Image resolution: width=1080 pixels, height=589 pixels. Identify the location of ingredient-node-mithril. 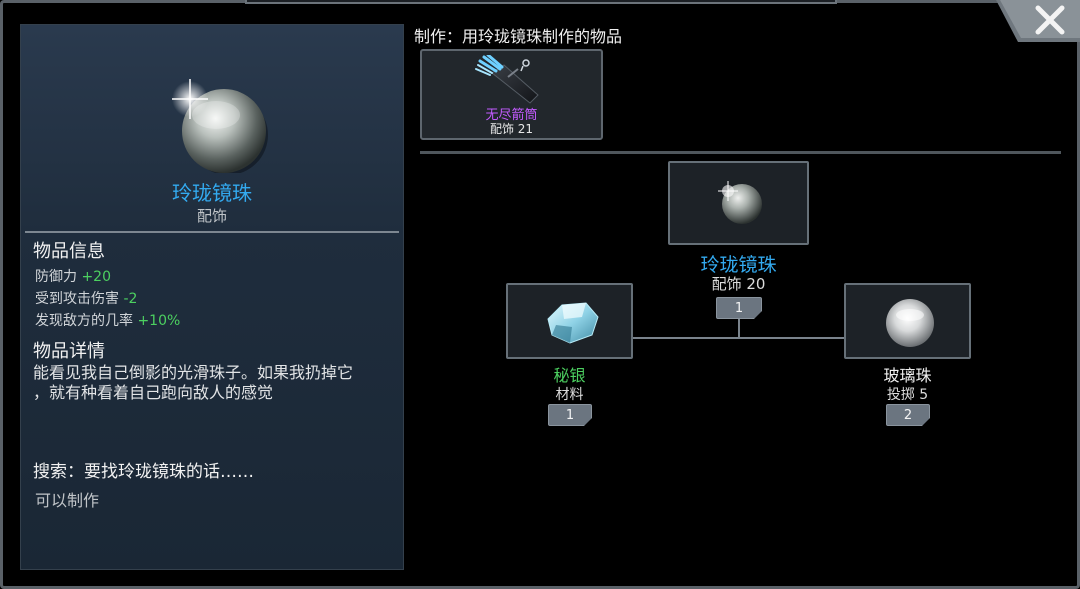
(569, 321).